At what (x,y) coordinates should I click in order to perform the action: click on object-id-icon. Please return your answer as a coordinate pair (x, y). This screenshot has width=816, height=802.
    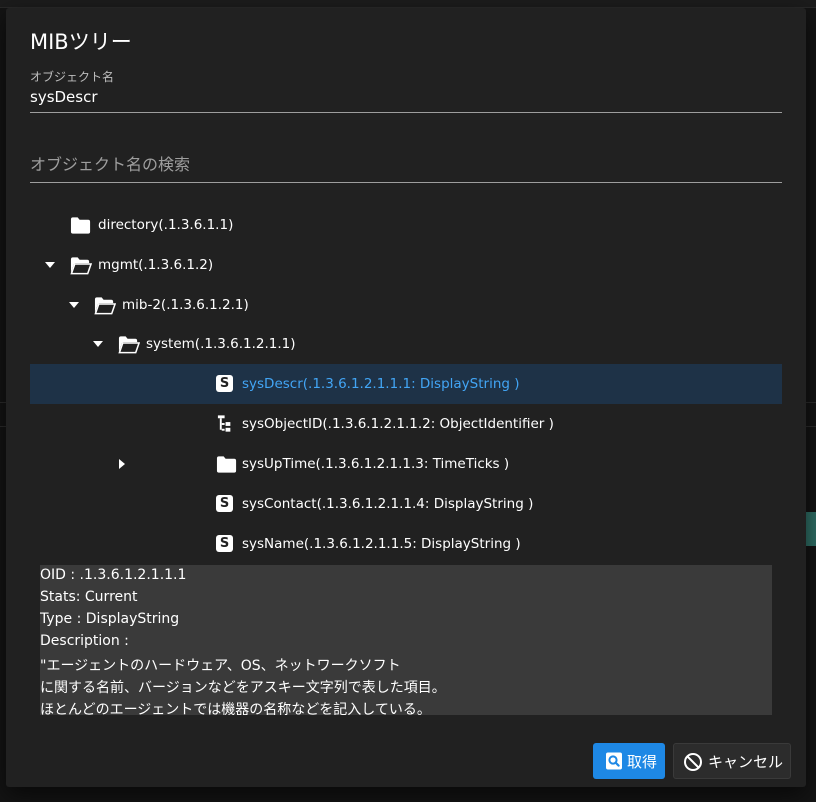
    Looking at the image, I should click on (224, 423).